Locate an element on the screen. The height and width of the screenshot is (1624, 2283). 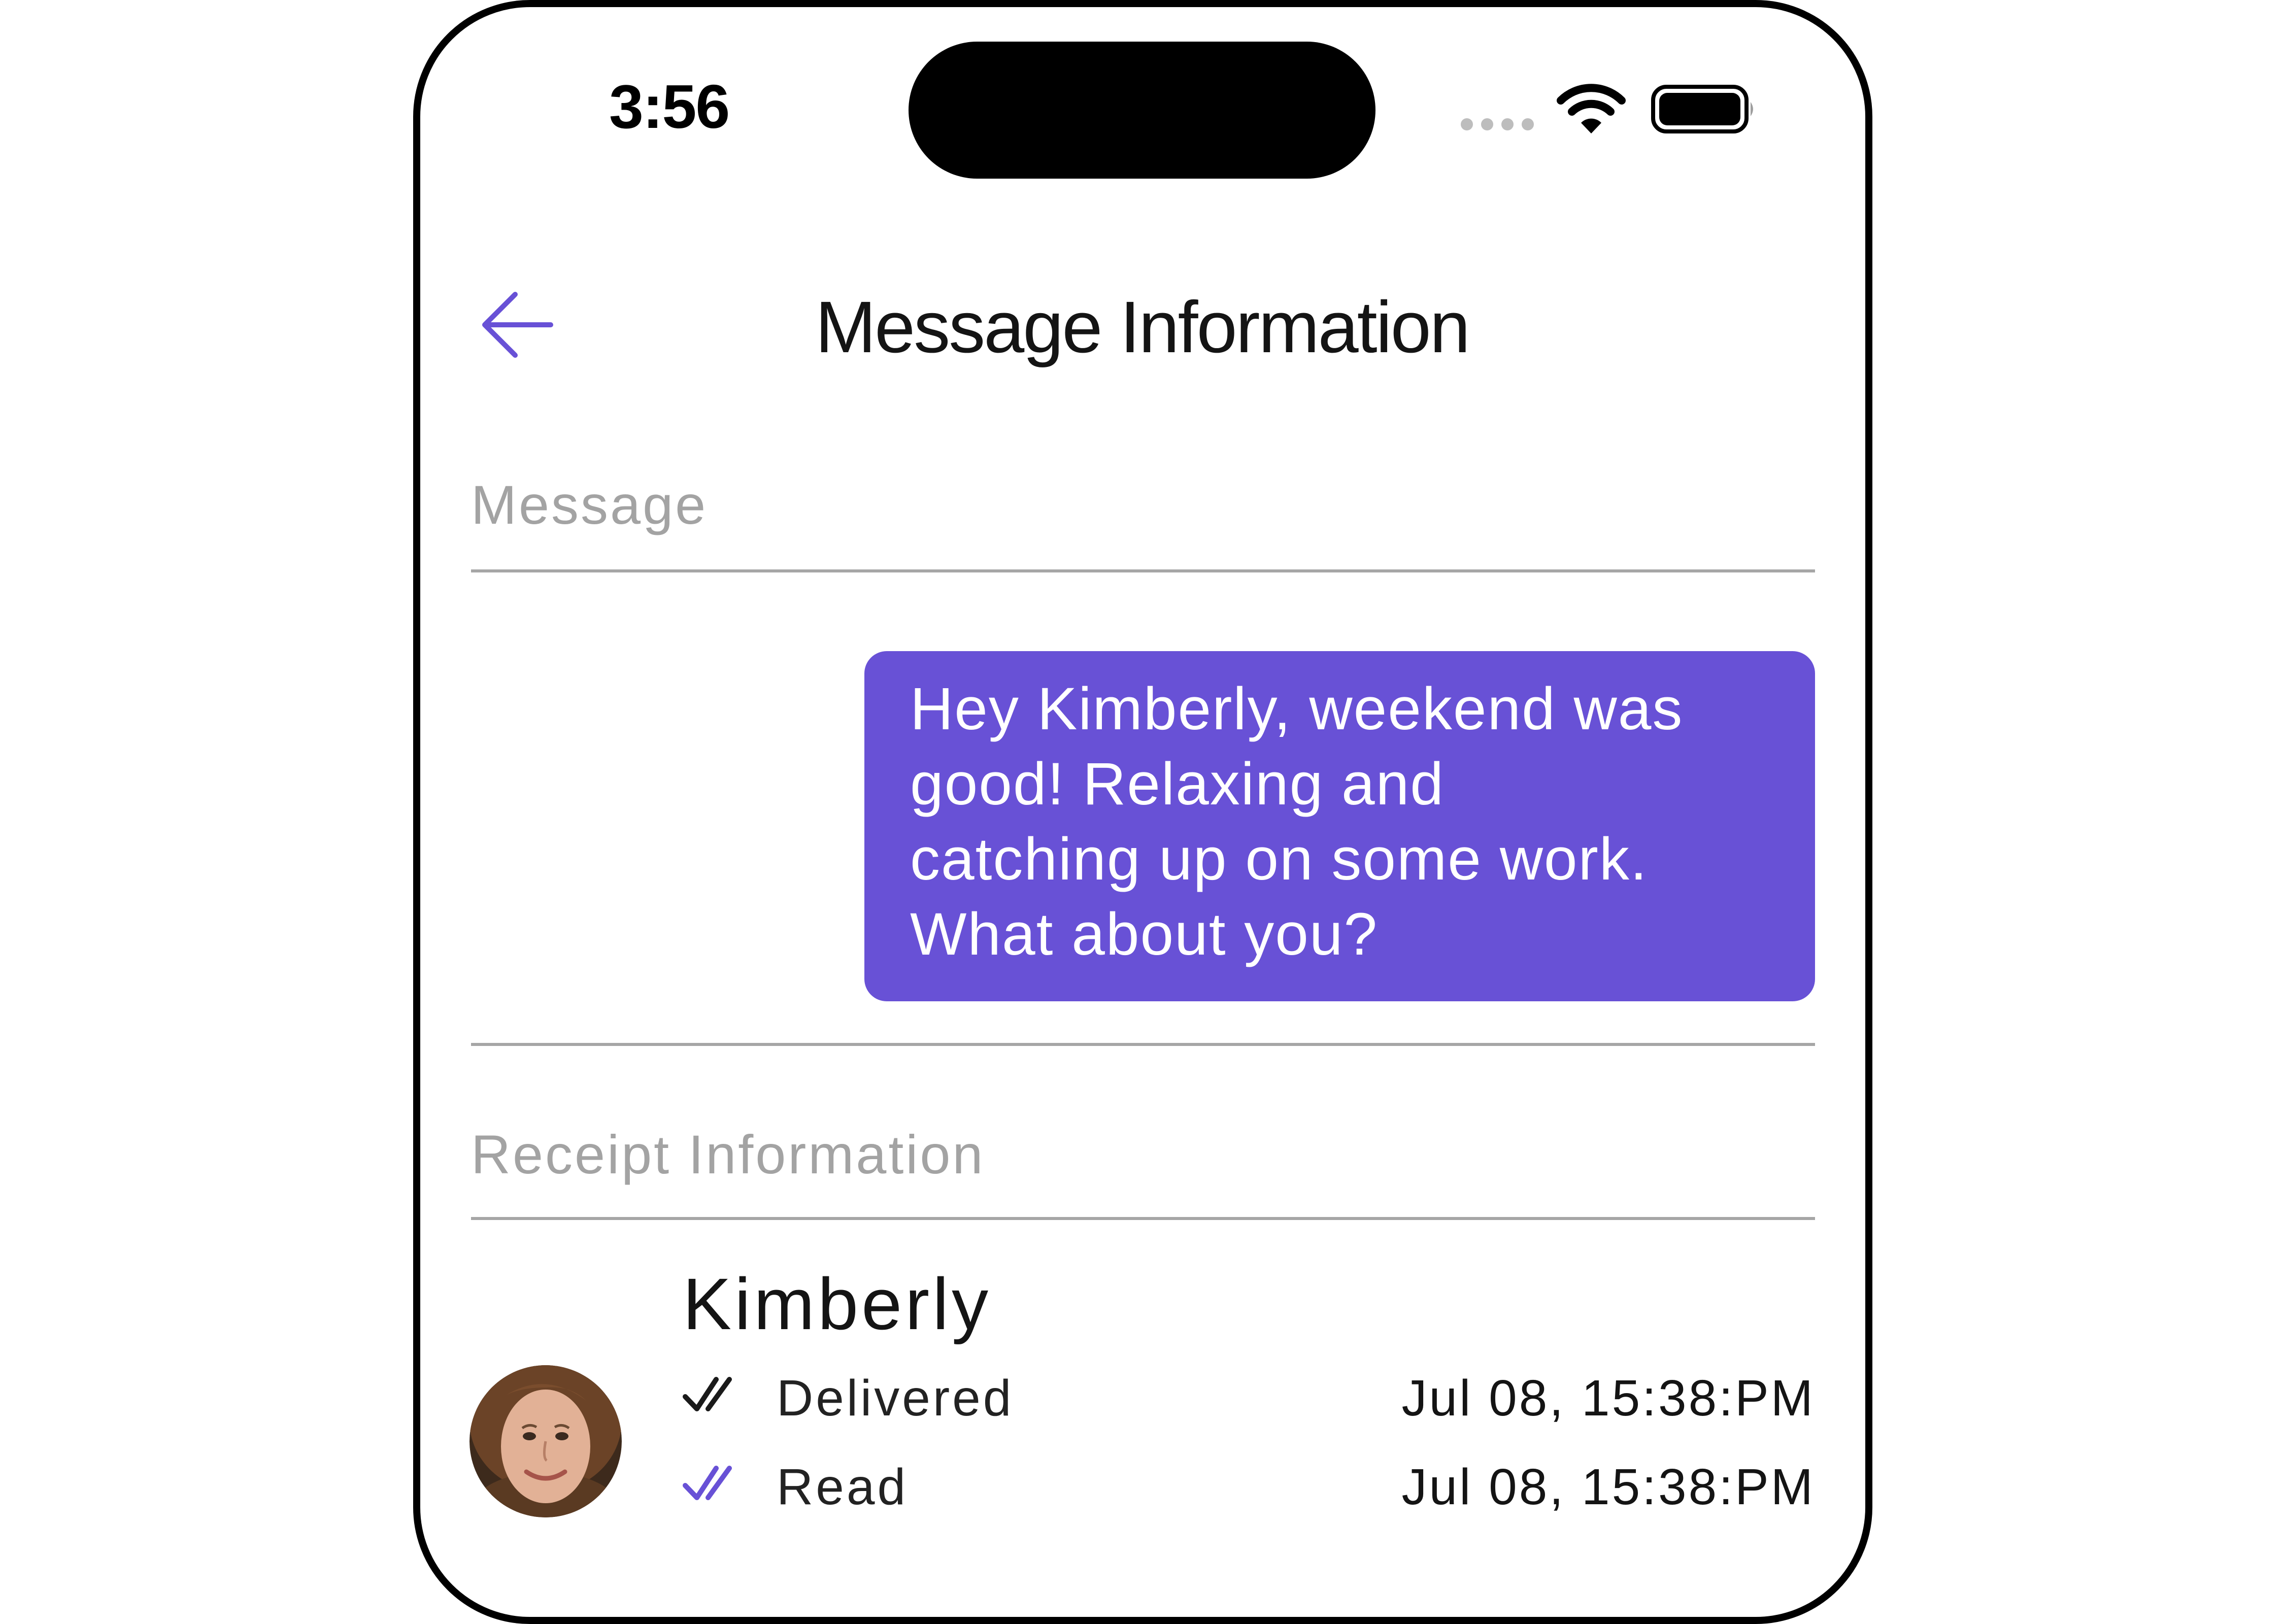
battery-icon is located at coordinates (1702, 109).